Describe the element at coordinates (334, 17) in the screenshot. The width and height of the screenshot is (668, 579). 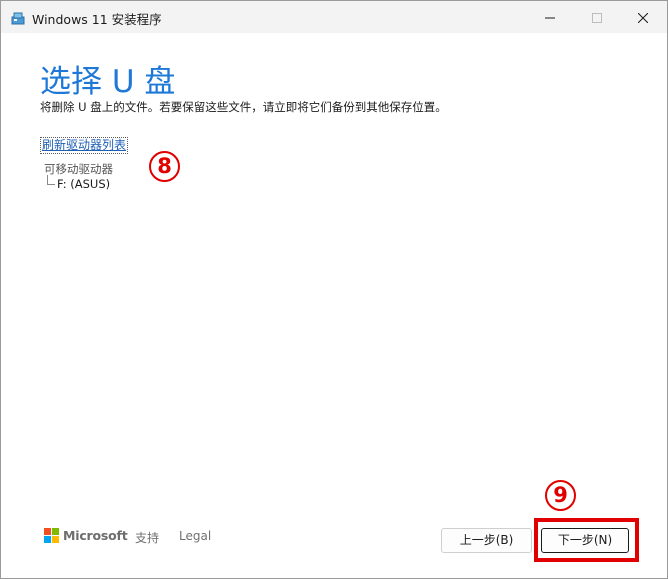
I see `title-bar: Windows 11 安装程序` at that location.